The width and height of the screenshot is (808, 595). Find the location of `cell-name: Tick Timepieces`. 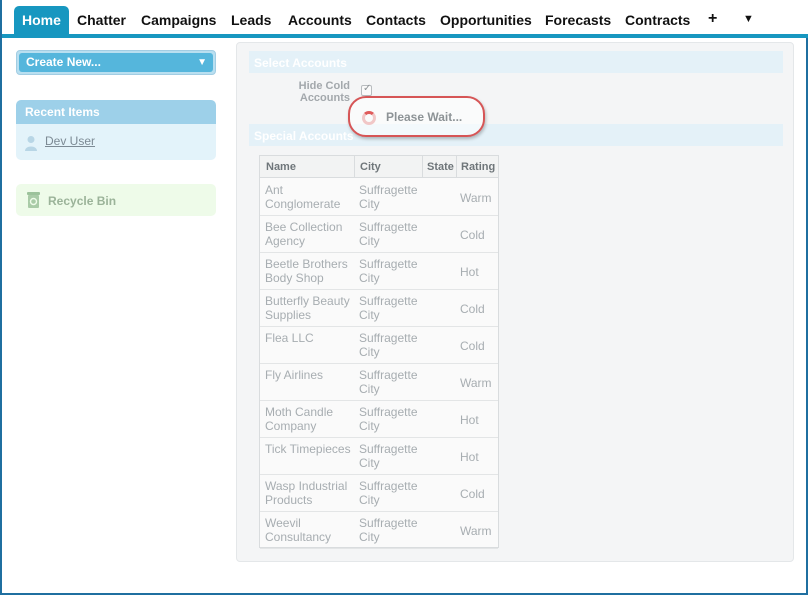

cell-name: Tick Timepieces is located at coordinates (308, 449).